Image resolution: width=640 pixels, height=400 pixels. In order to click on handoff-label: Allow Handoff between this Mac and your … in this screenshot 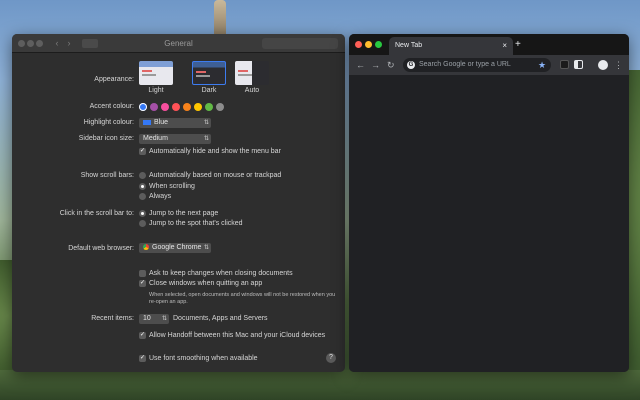, I will do `click(237, 335)`.